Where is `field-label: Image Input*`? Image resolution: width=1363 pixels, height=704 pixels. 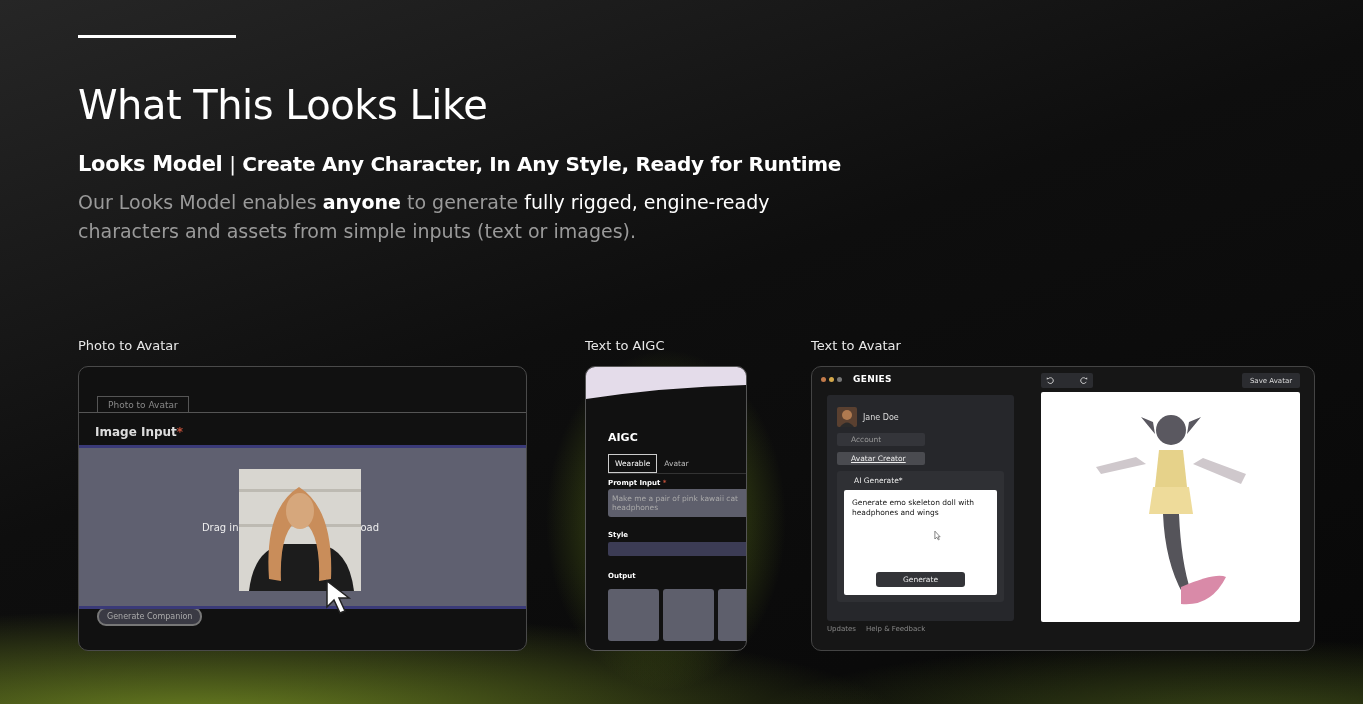
field-label: Image Input* is located at coordinates (140, 432).